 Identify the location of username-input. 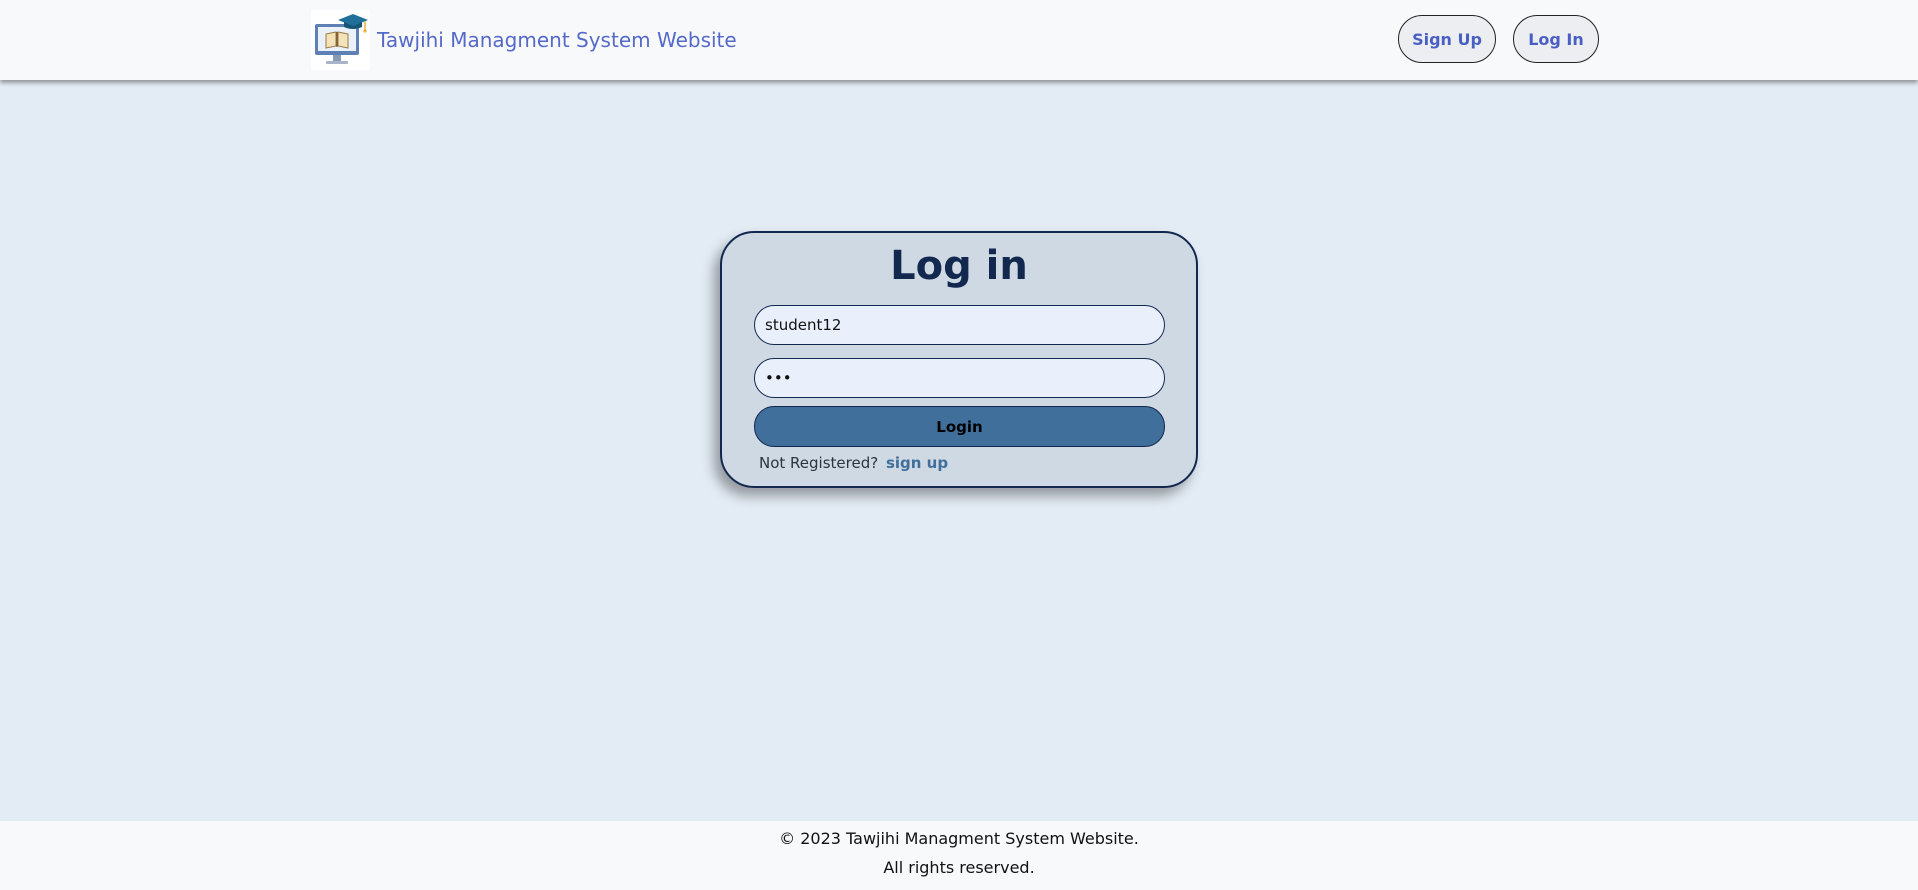
(959, 325).